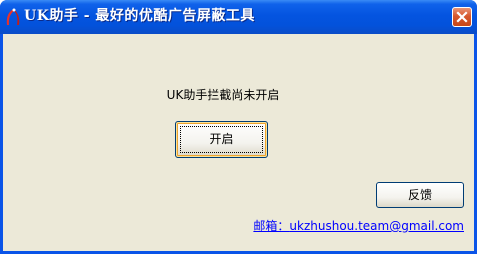 This screenshot has height=254, width=477. What do you see at coordinates (223, 95) in the screenshot?
I see `status-label: UK助手拦截尚未开启` at bounding box center [223, 95].